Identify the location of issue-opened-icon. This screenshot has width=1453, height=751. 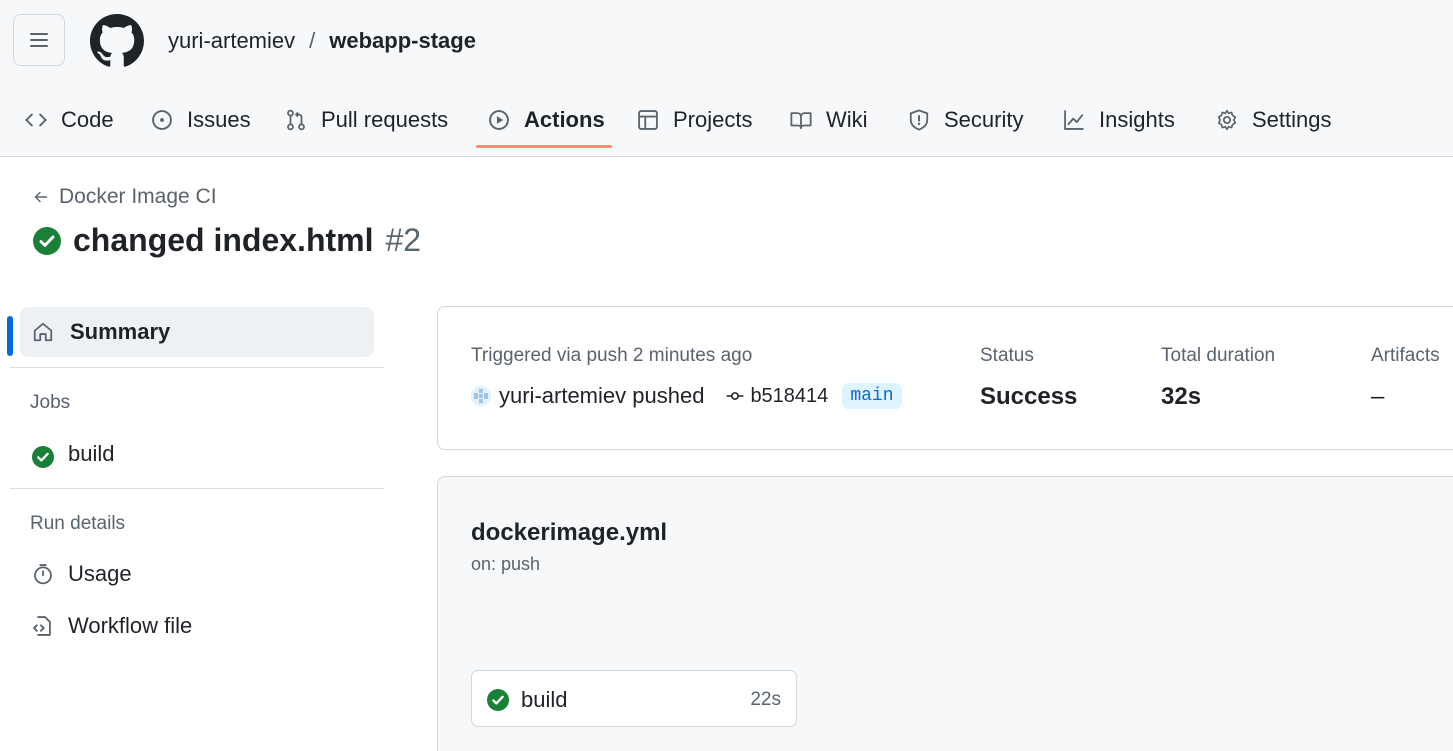
(162, 120).